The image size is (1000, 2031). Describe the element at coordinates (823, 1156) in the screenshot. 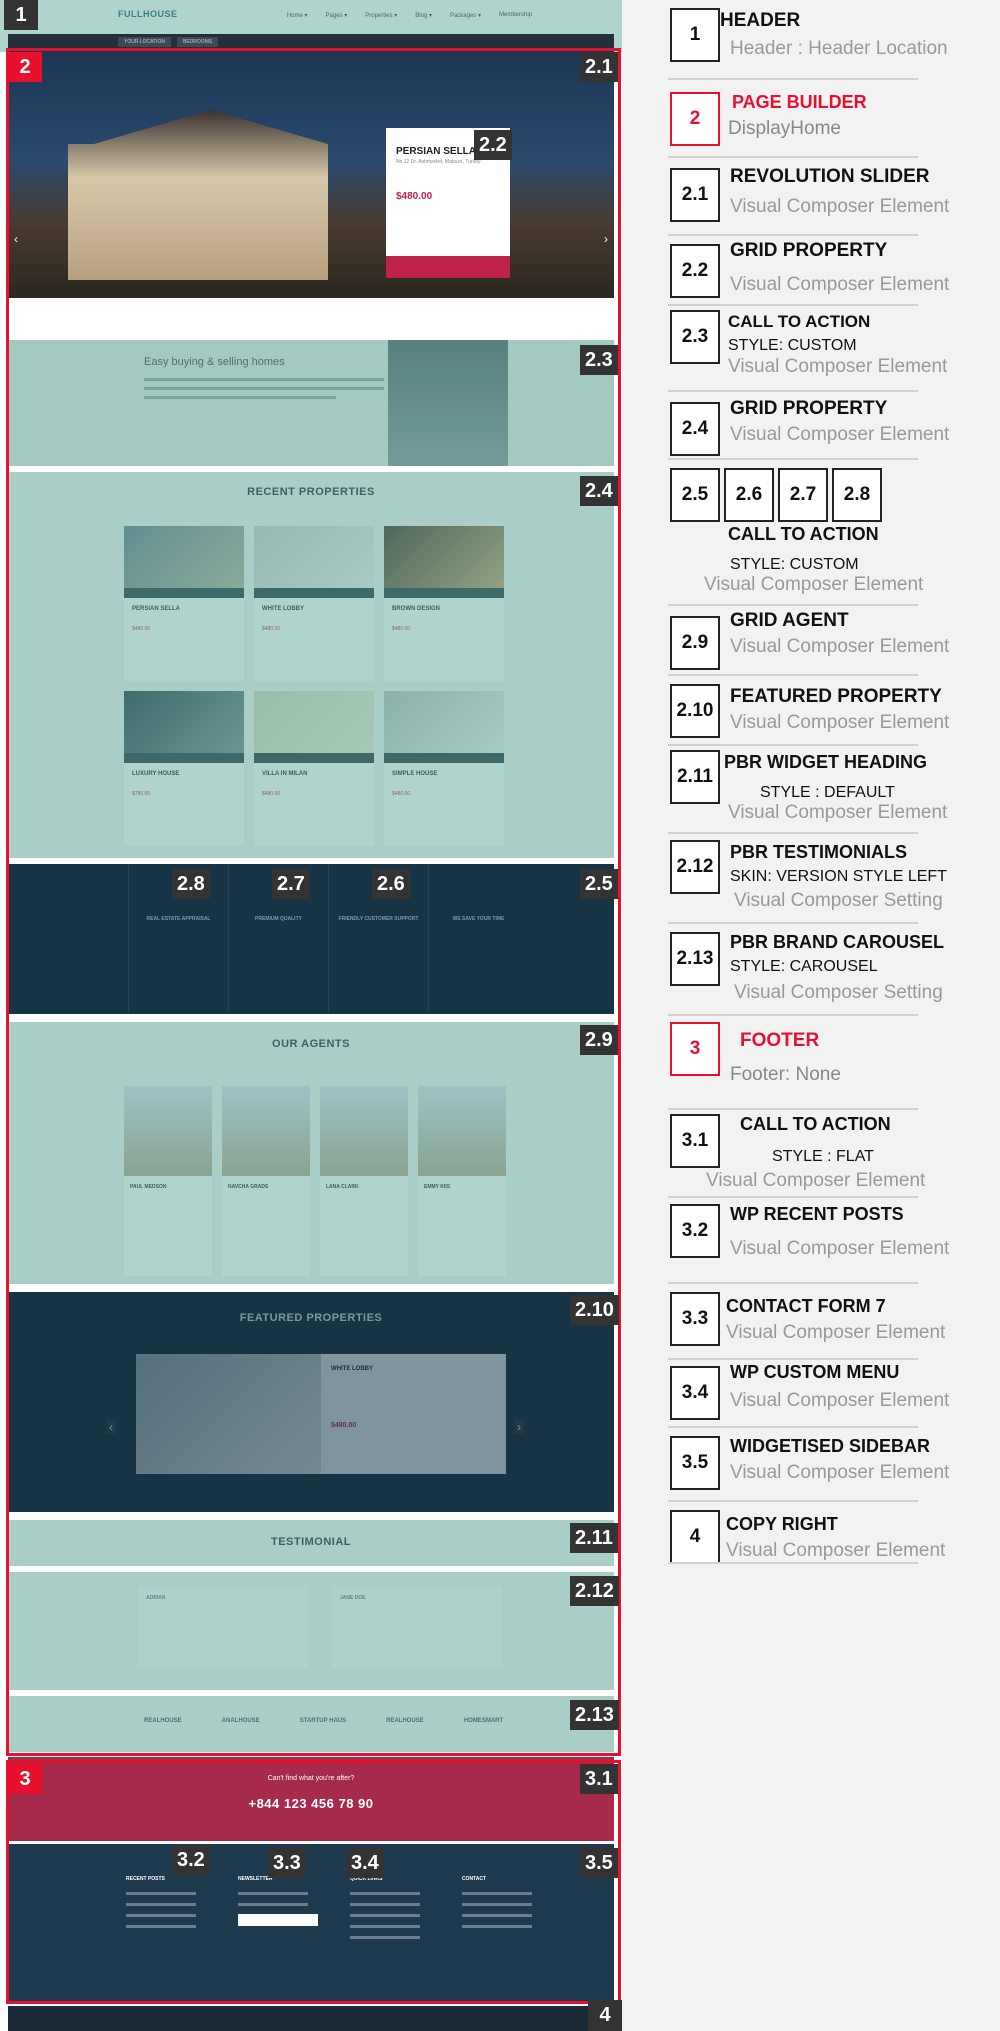

I see `legend-style: STYLE : FLAT` at that location.